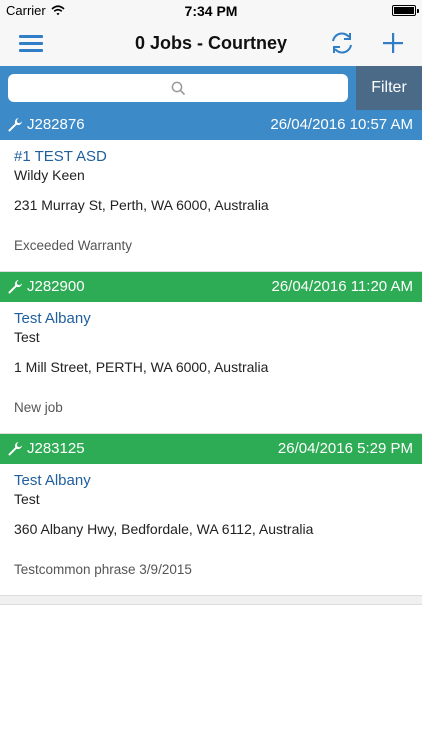 The height and width of the screenshot is (750, 422). Describe the element at coordinates (38, 407) in the screenshot. I see `job-note: New job` at that location.